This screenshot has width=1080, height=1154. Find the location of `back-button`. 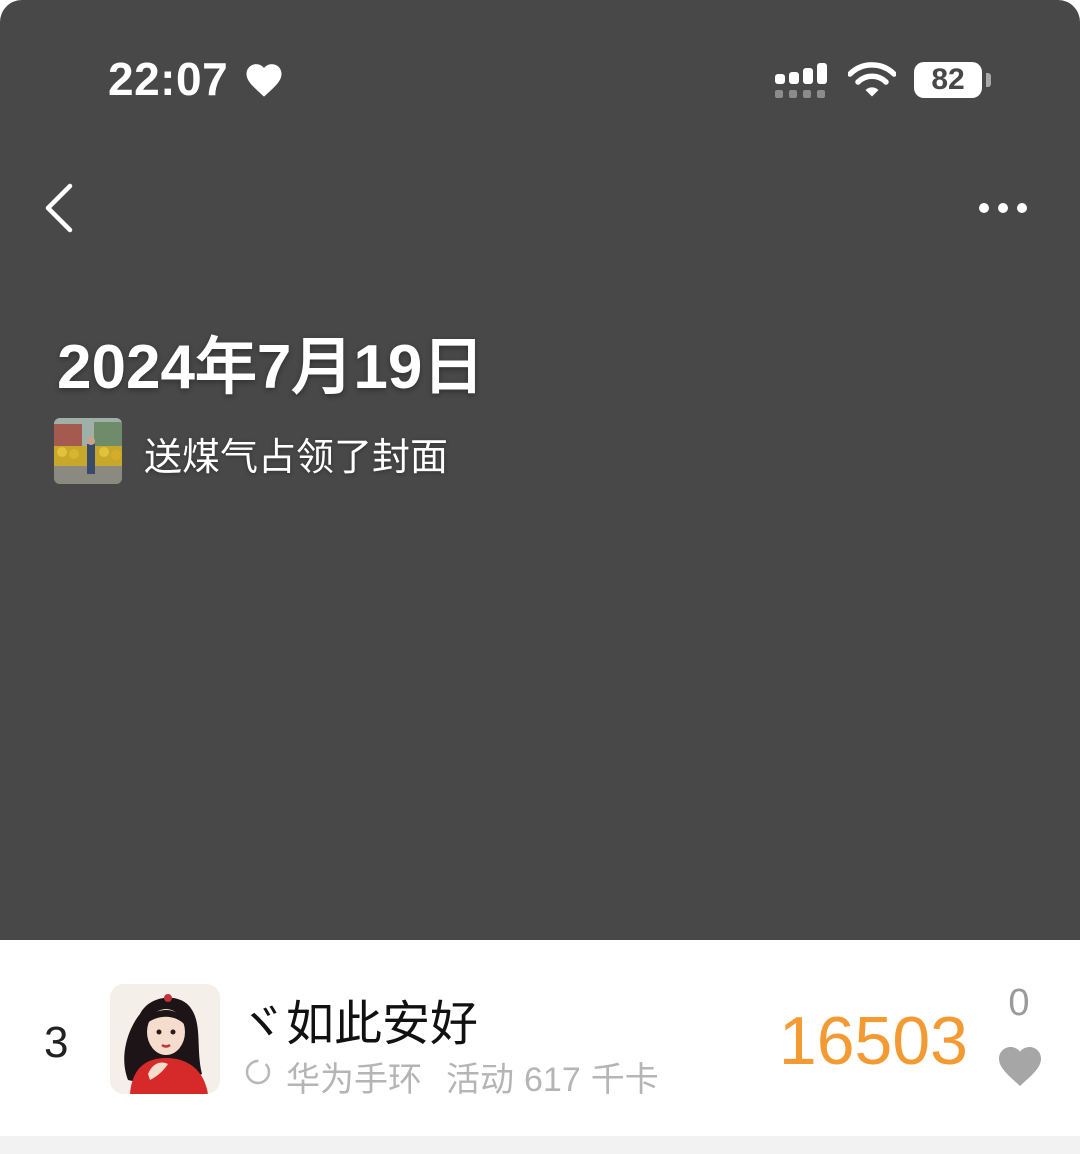

back-button is located at coordinates (61, 208).